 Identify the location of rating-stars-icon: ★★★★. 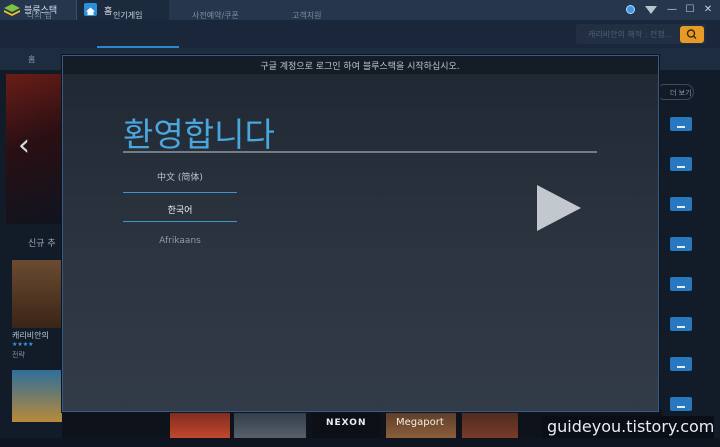
(23, 344).